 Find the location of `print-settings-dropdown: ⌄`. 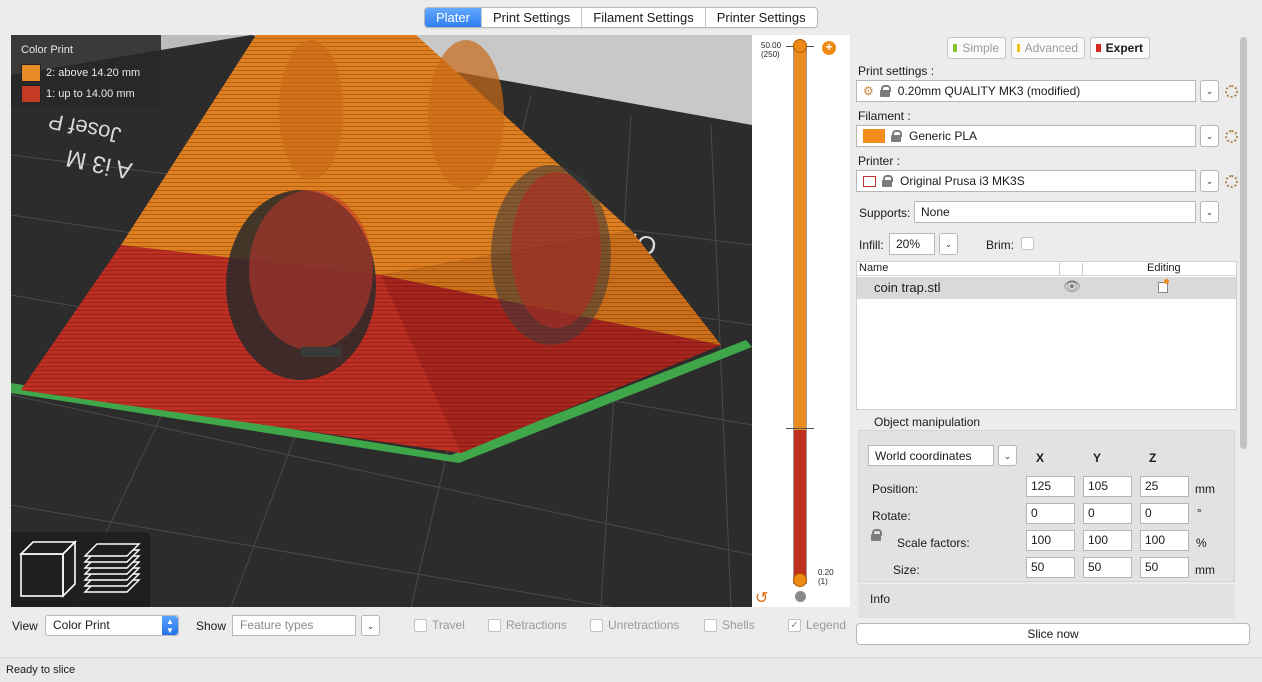

print-settings-dropdown: ⌄ is located at coordinates (1209, 91).